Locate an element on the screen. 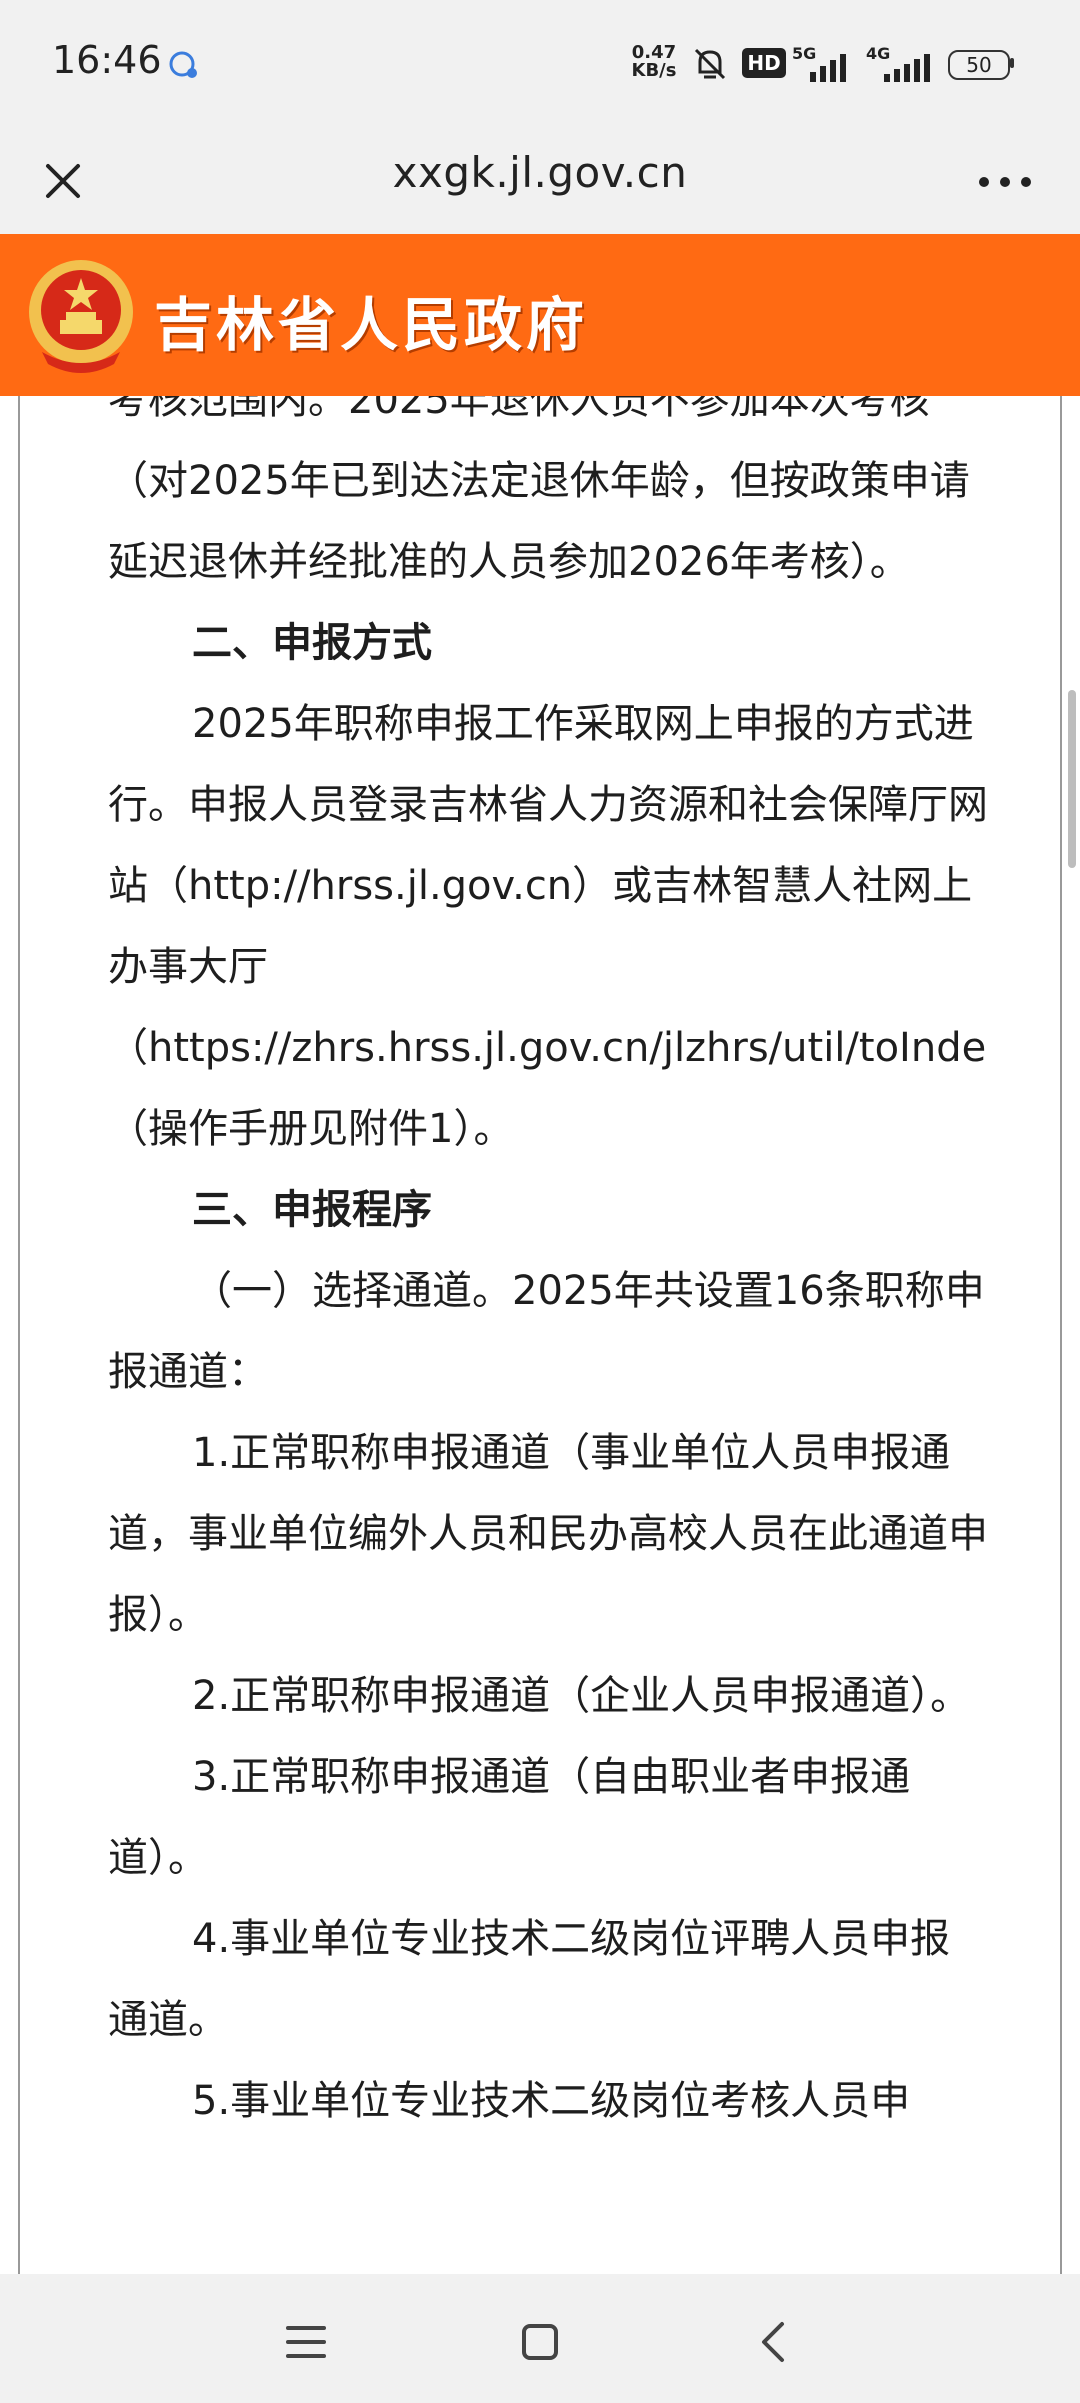  battery-level: 50 is located at coordinates (979, 65).